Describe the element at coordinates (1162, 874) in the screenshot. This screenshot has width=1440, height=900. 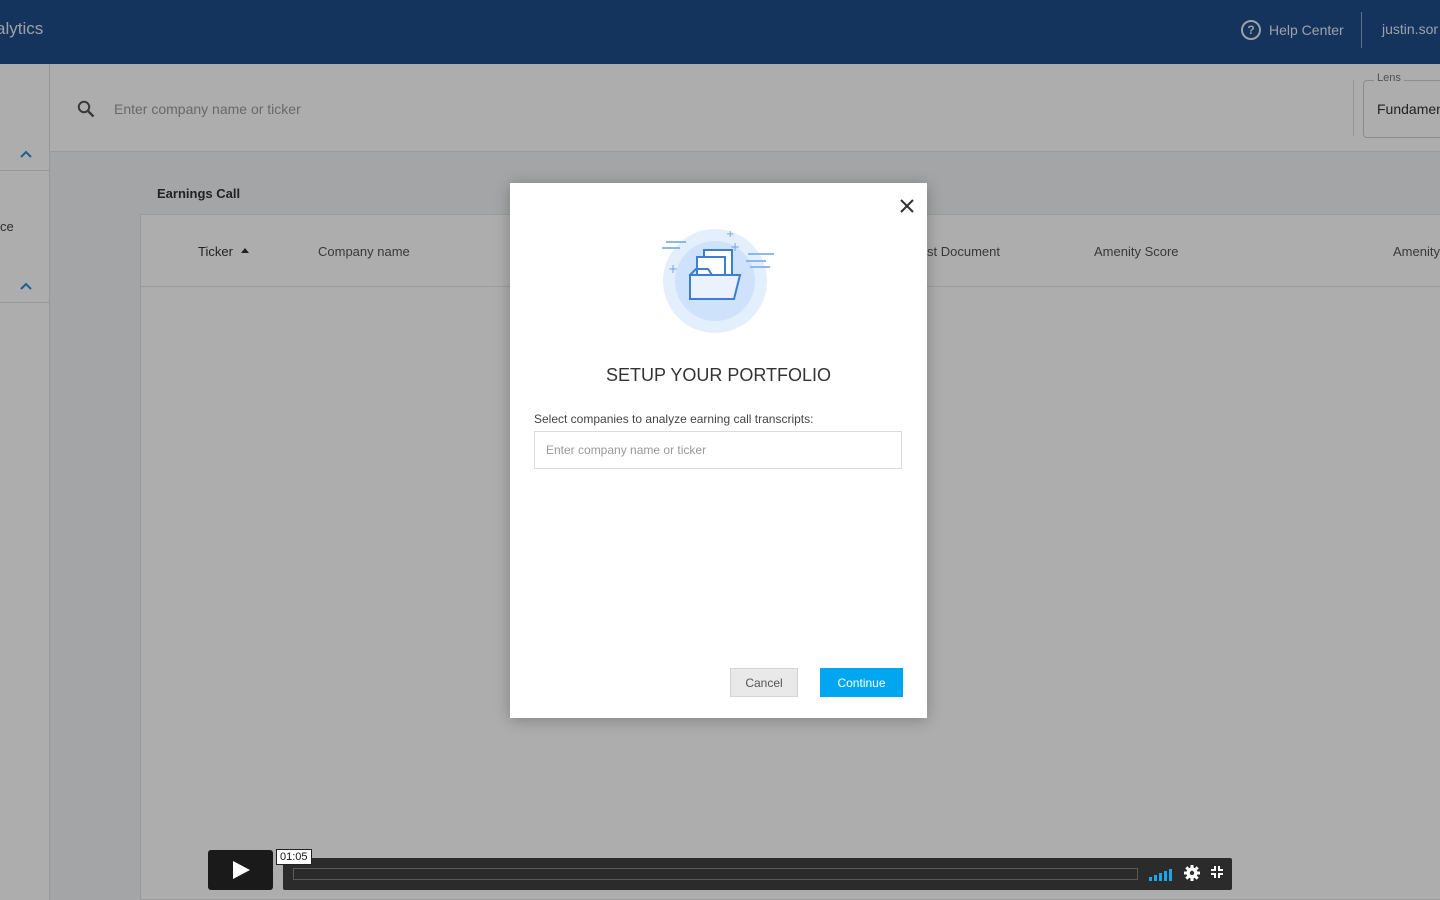
I see `volume-icon` at that location.